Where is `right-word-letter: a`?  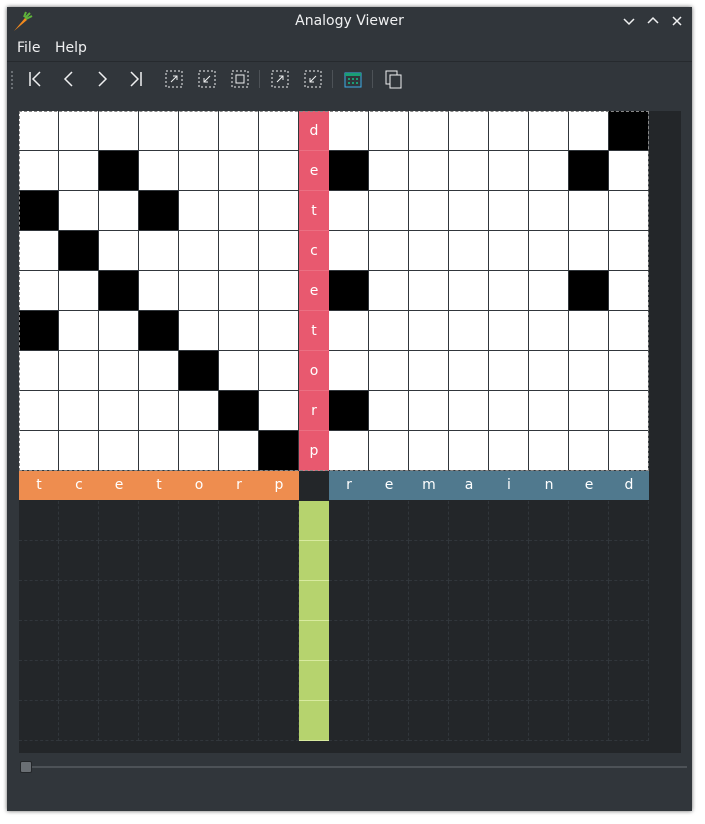 right-word-letter: a is located at coordinates (469, 485).